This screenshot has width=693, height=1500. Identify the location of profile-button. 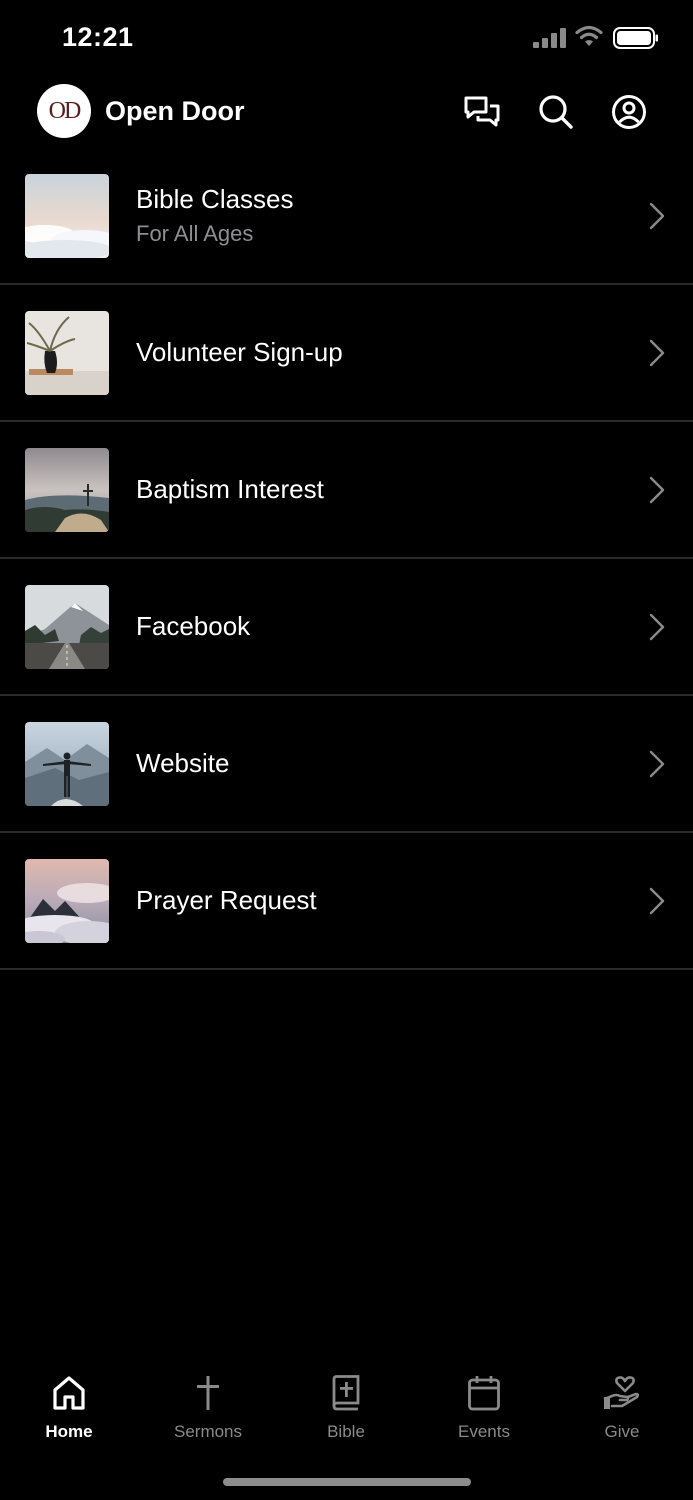
(629, 112).